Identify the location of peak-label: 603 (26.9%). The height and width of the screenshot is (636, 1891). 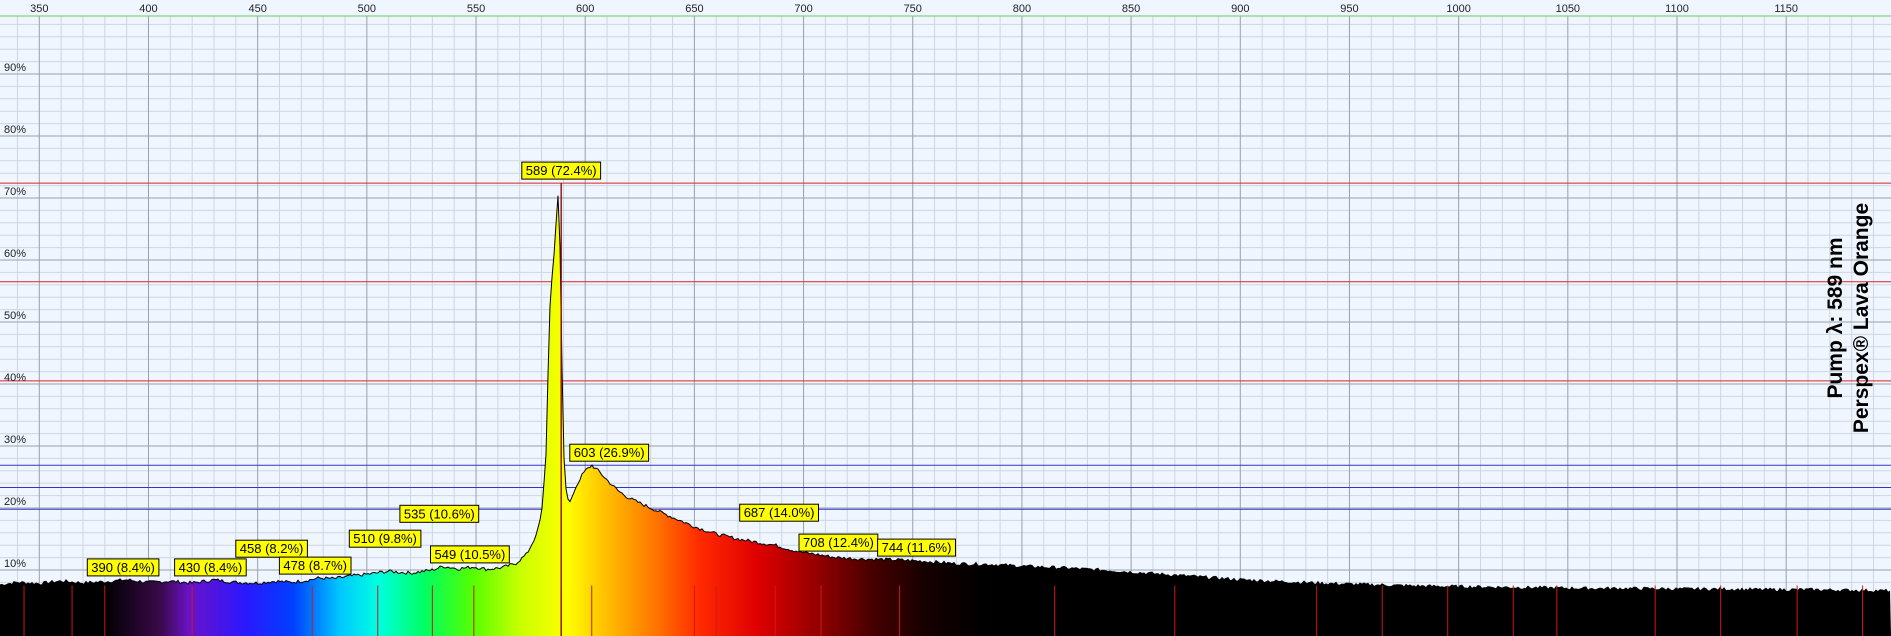
(609, 452).